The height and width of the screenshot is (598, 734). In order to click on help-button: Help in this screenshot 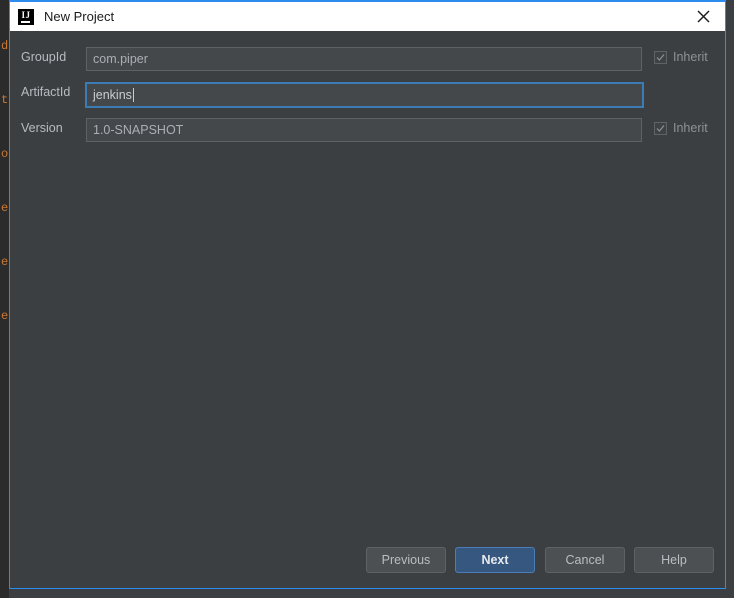, I will do `click(674, 560)`.